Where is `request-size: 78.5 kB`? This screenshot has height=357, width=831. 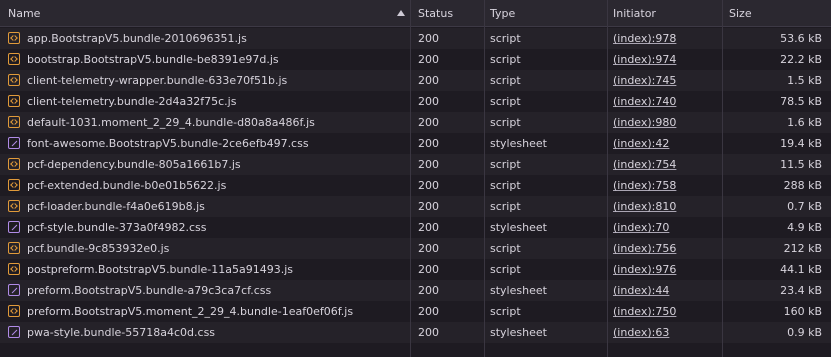 request-size: 78.5 kB is located at coordinates (801, 101).